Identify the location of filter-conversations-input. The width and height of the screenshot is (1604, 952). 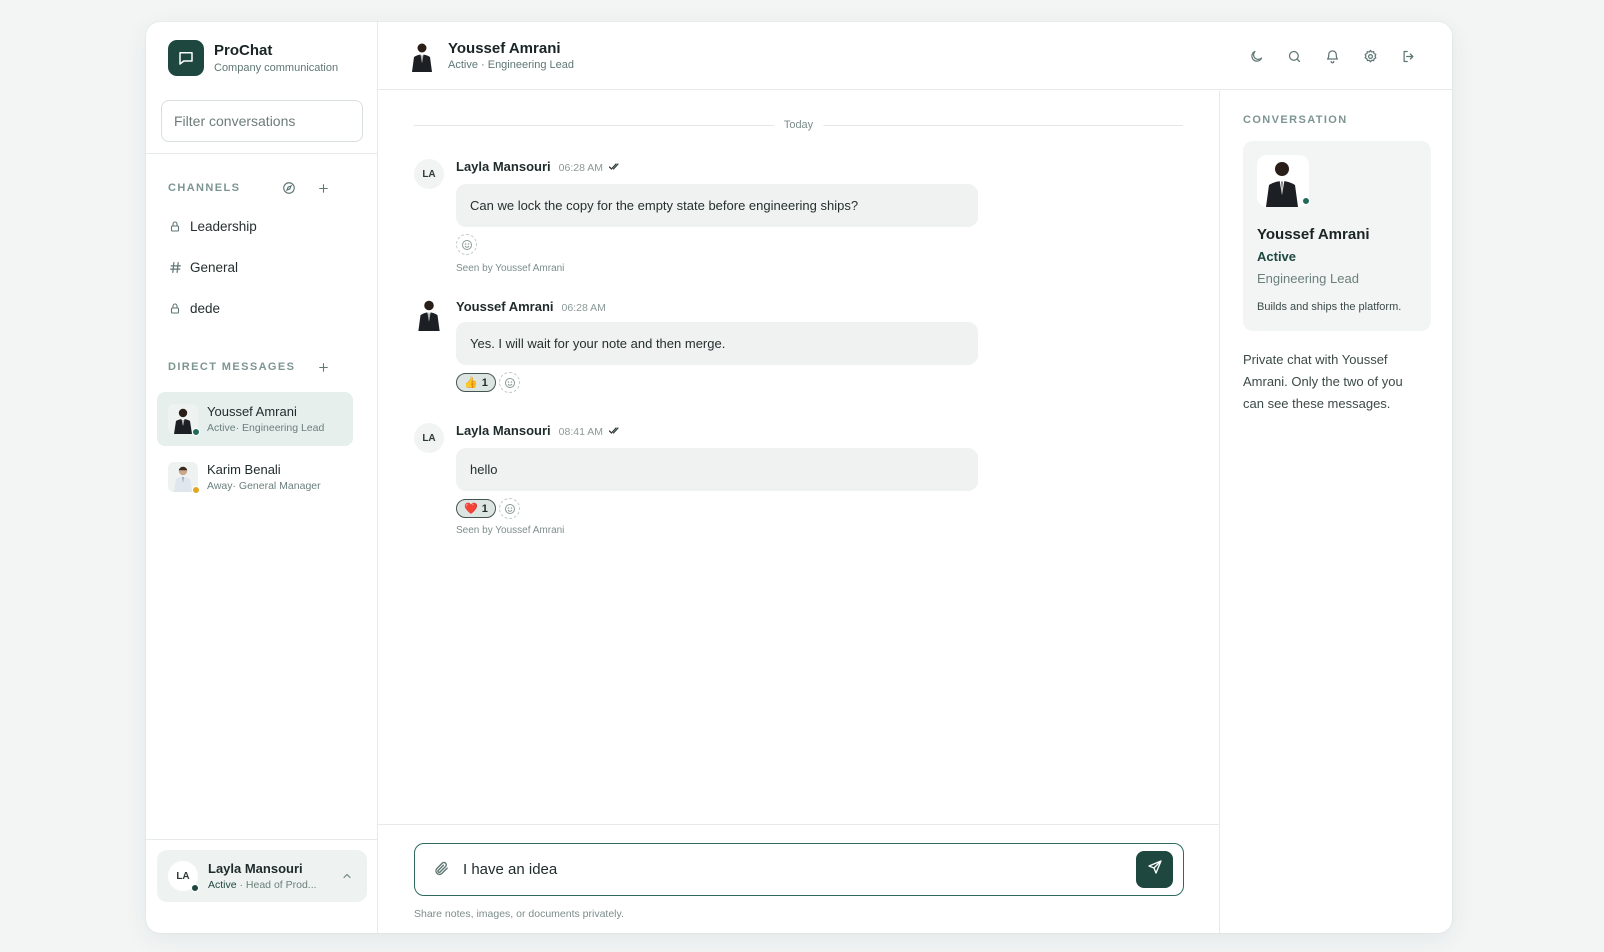
(262, 121).